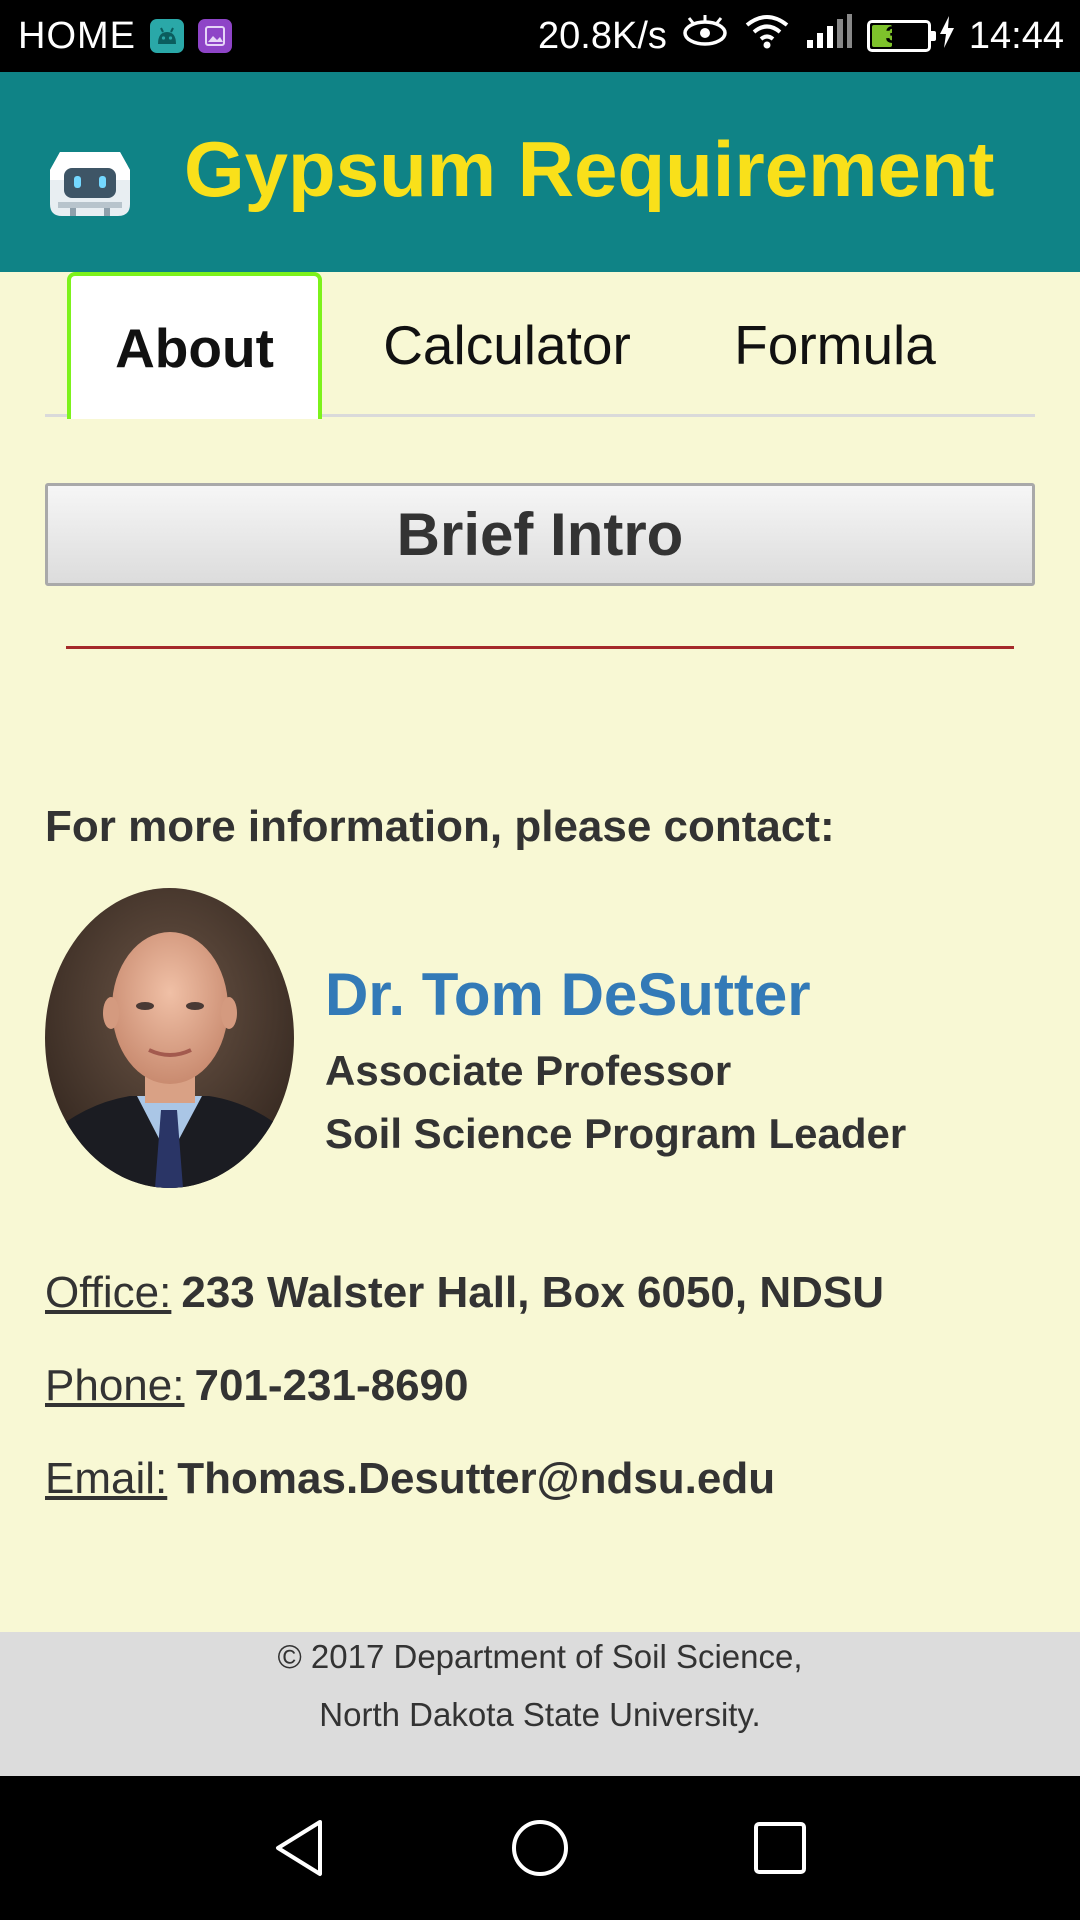 Image resolution: width=1080 pixels, height=1920 pixels. I want to click on tab-formula: Formula, so click(835, 344).